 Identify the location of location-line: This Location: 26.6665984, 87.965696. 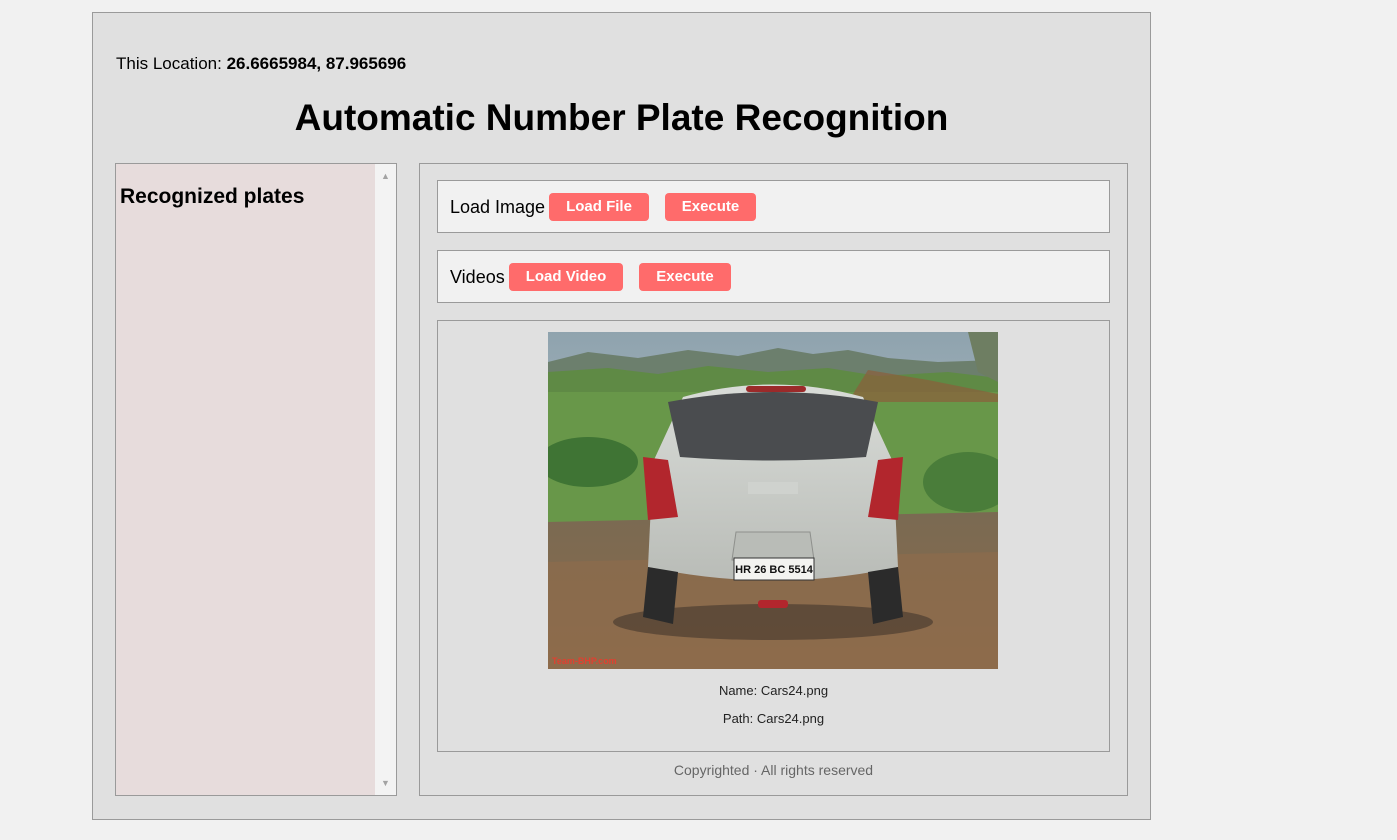
(261, 64).